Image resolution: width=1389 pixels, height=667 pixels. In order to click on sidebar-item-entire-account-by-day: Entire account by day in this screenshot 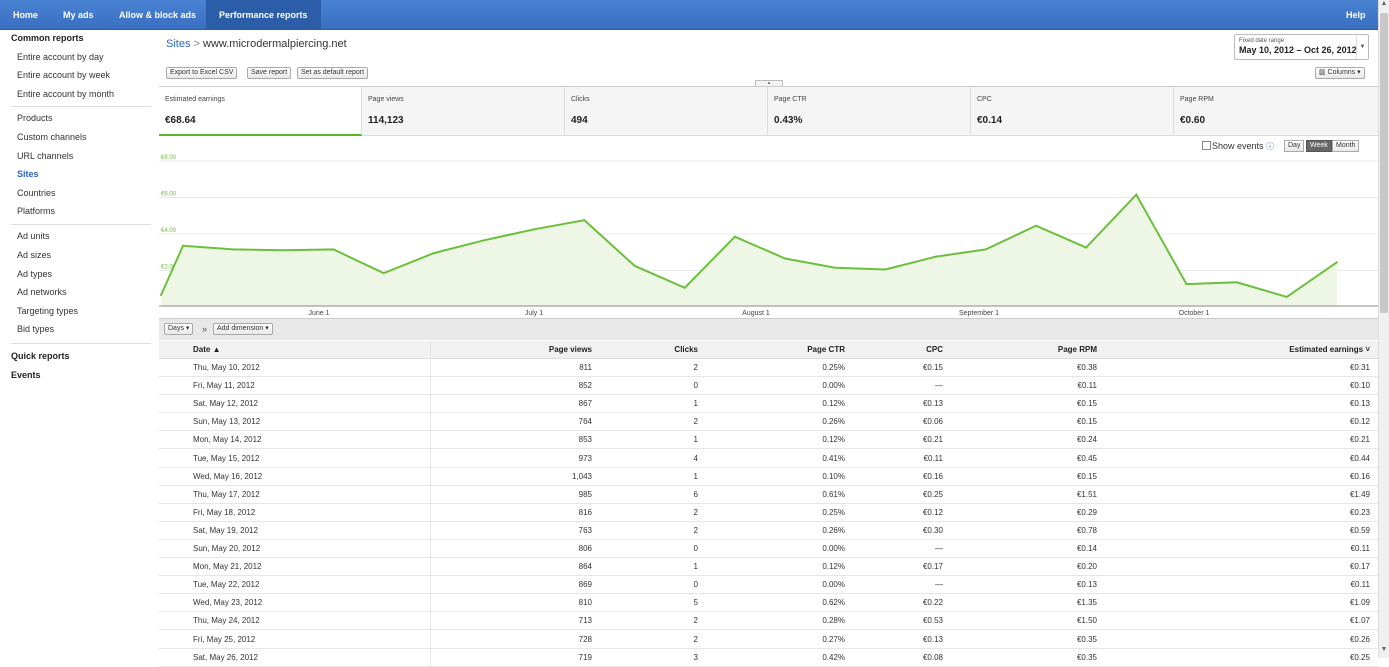, I will do `click(60, 57)`.